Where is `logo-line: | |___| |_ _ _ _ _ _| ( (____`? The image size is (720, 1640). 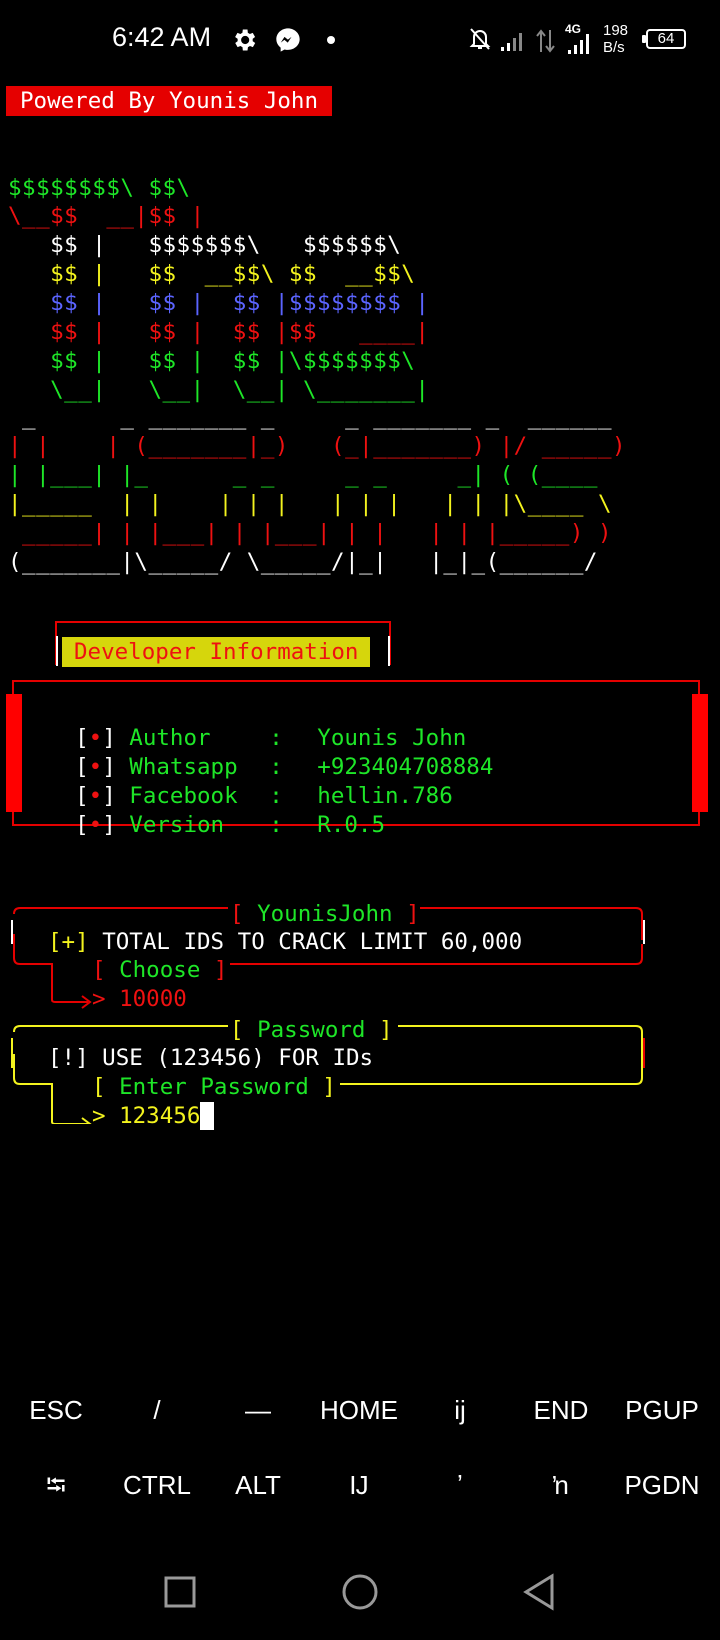 logo-line: | |___| |_ _ _ _ _ _| ( (____ is located at coordinates (303, 475).